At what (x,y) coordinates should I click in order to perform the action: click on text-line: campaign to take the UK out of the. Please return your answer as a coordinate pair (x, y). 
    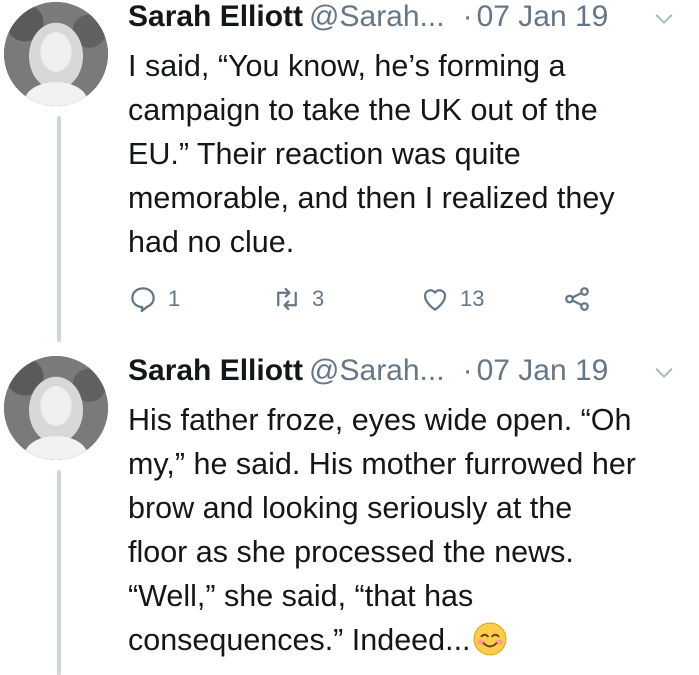
    Looking at the image, I should click on (363, 110).